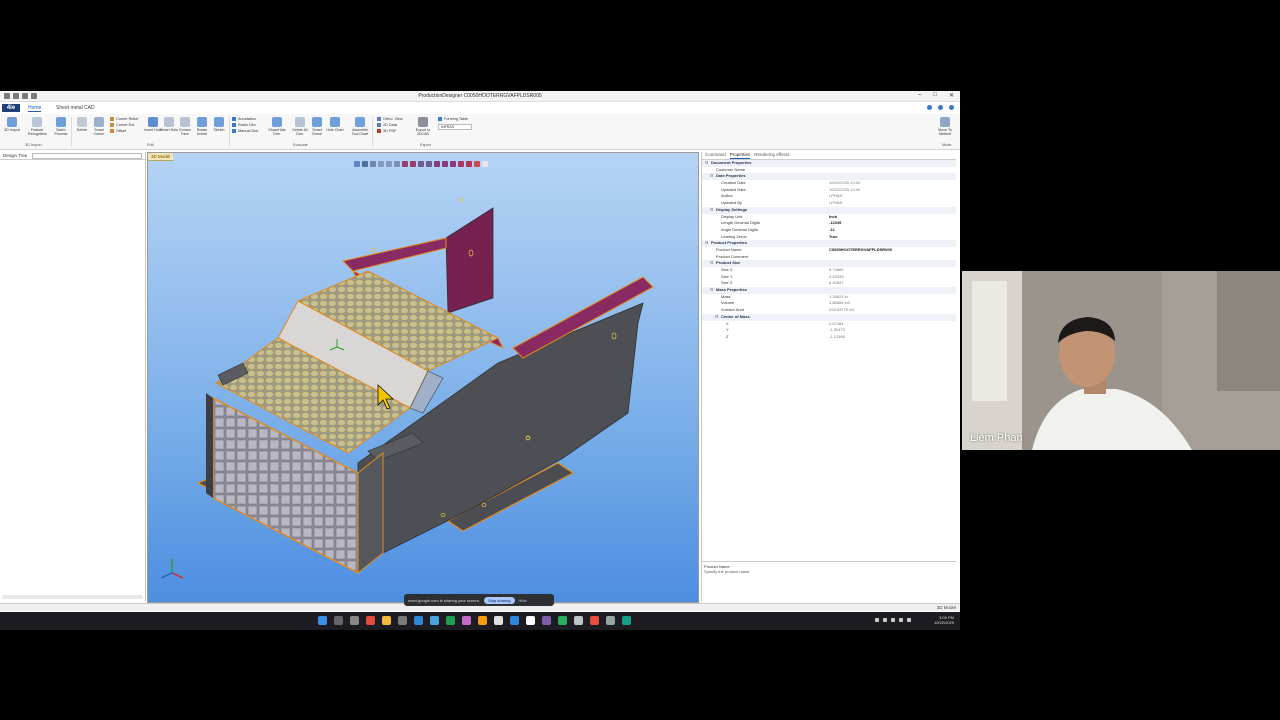 This screenshot has width=1280, height=720. I want to click on manual-dim-item: Manual Dim., so click(245, 131).